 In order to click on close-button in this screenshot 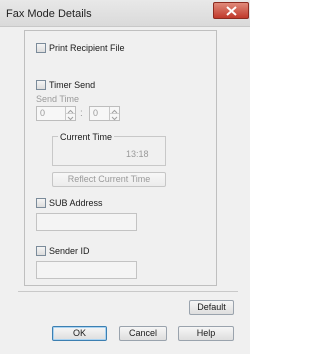, I will do `click(231, 10)`.